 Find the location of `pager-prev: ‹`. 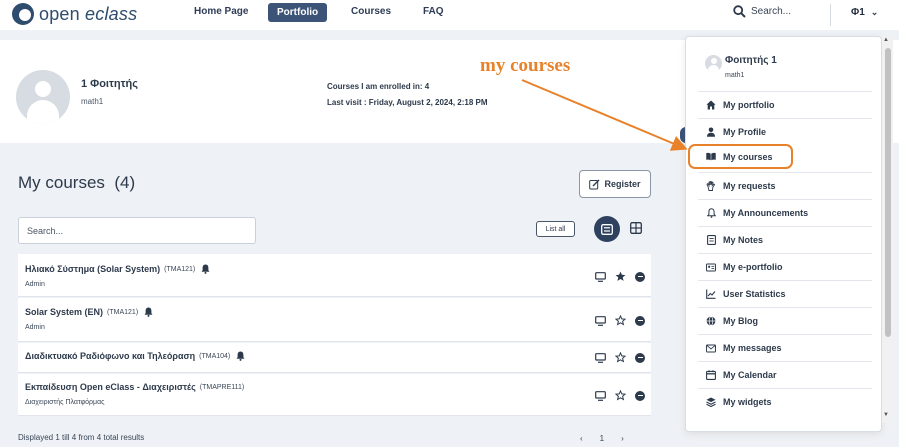

pager-prev: ‹ is located at coordinates (581, 438).